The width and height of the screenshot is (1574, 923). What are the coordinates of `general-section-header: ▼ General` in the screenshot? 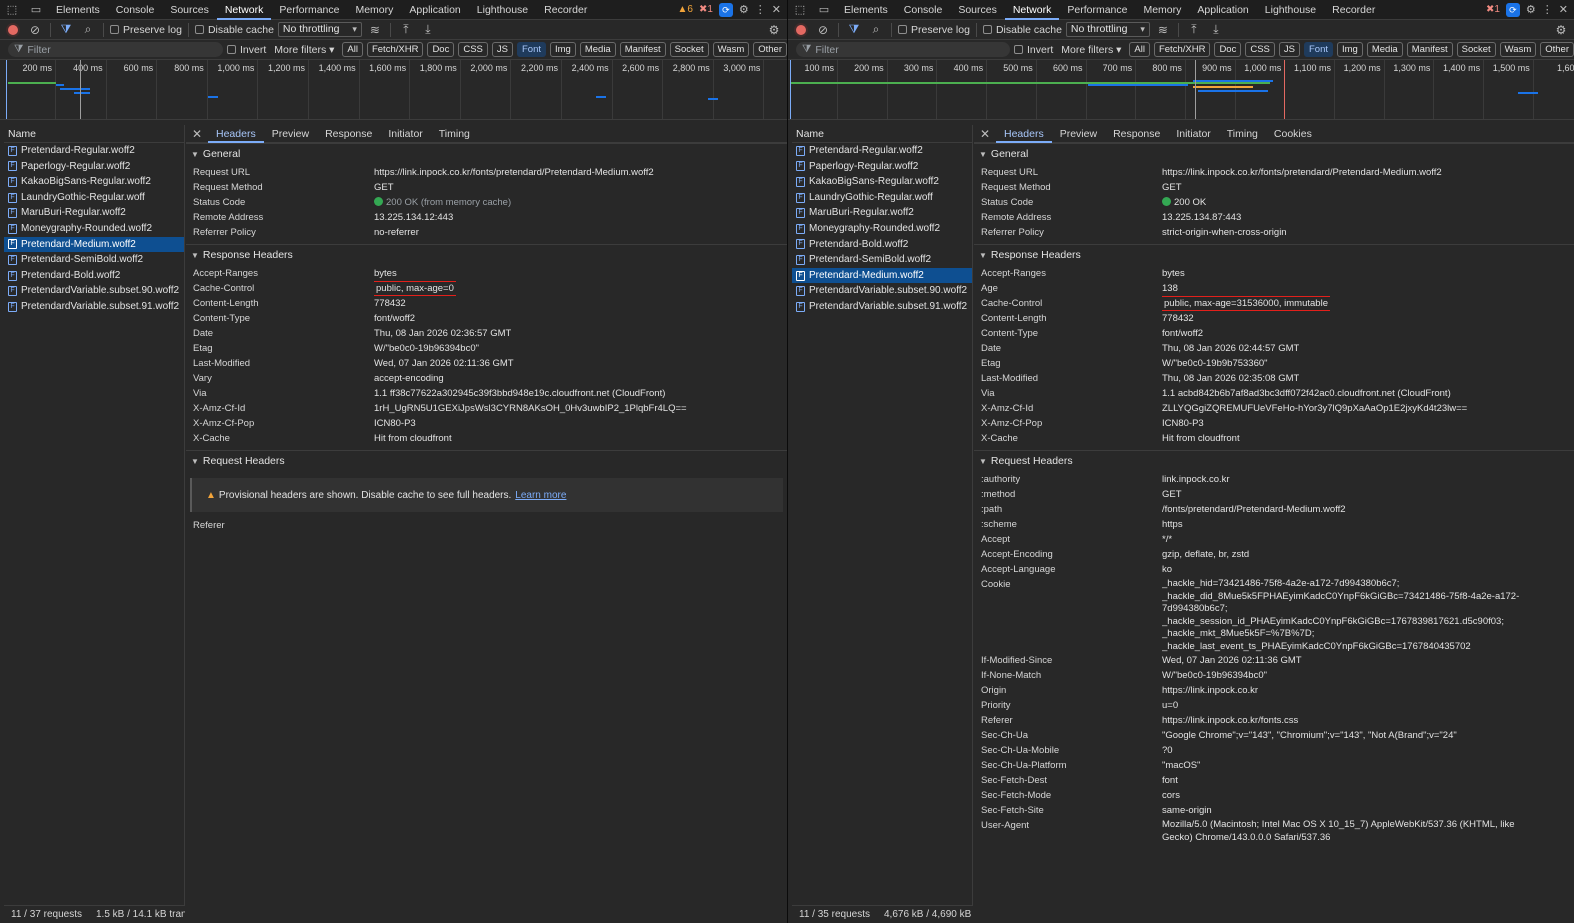 It's located at (486, 153).